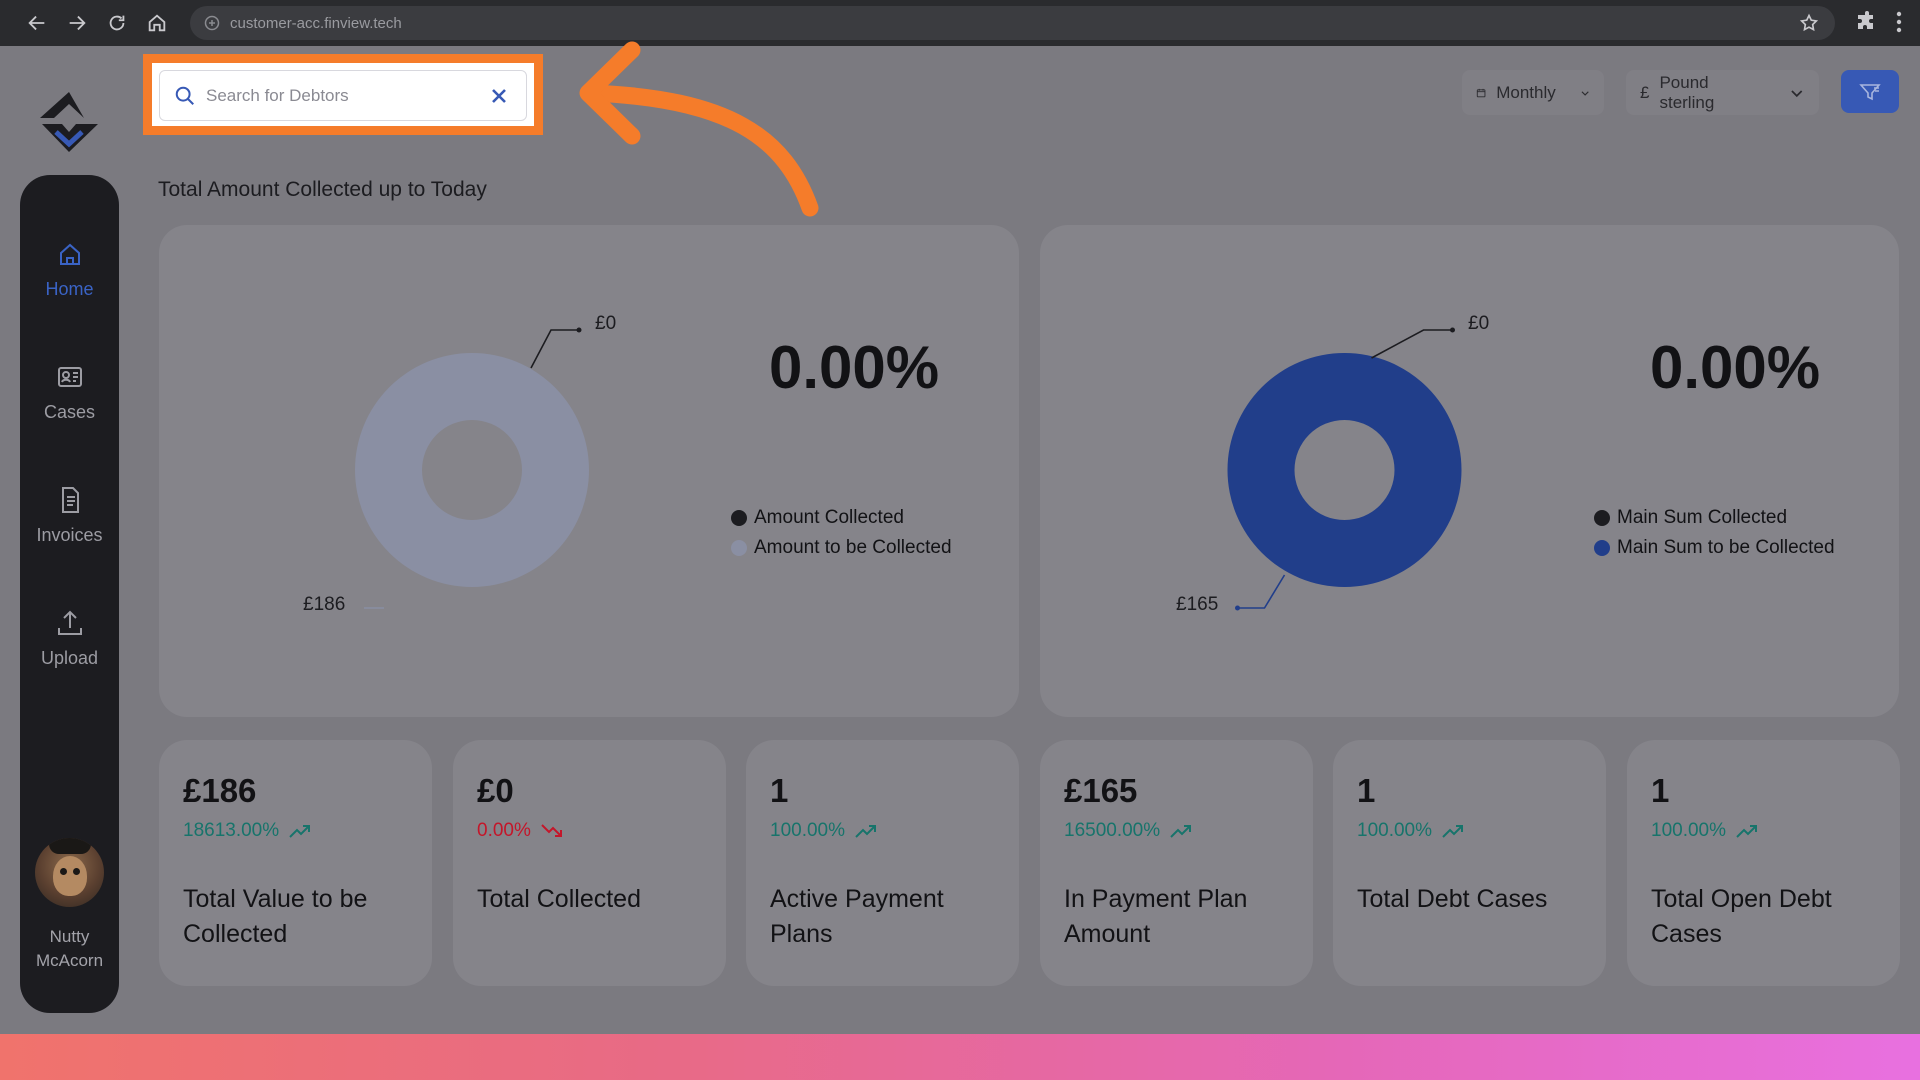  What do you see at coordinates (857, 916) in the screenshot?
I see `stat-label: Active Payment Plans` at bounding box center [857, 916].